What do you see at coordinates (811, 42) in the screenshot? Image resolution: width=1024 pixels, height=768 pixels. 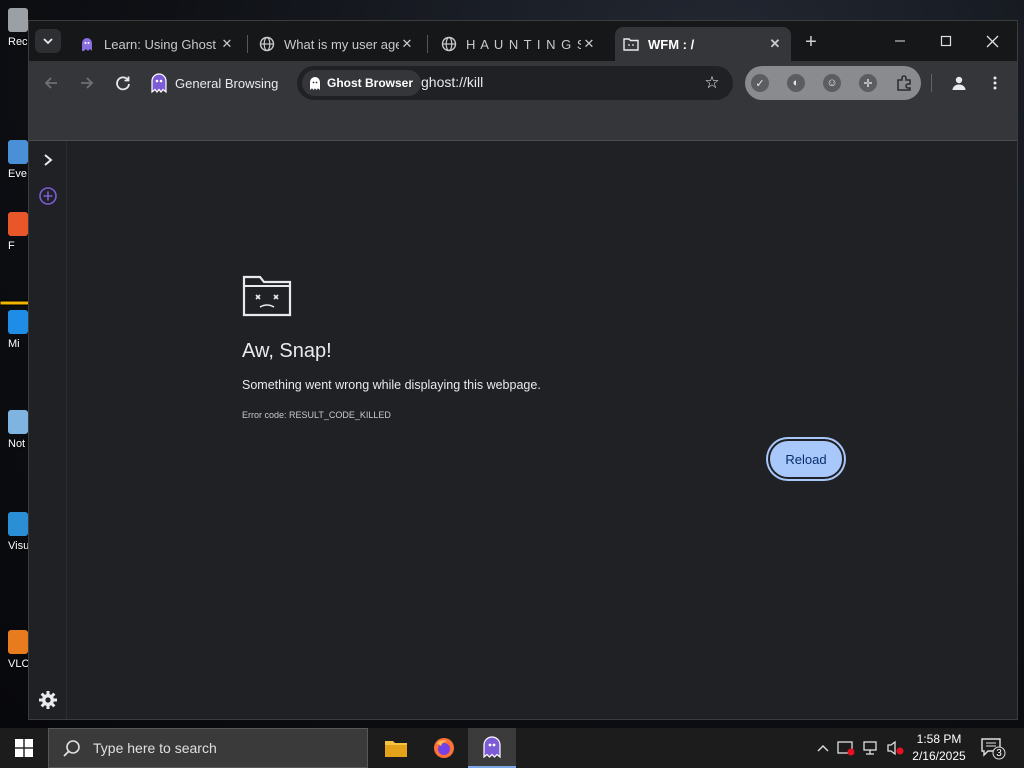 I see `new-tab-button: +` at bounding box center [811, 42].